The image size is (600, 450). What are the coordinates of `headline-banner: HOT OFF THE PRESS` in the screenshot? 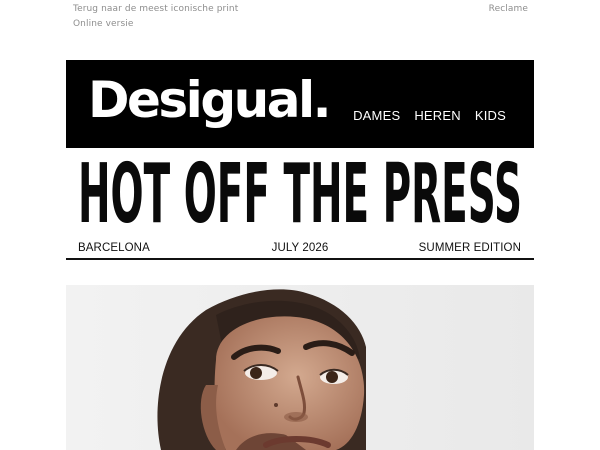 It's located at (300, 192).